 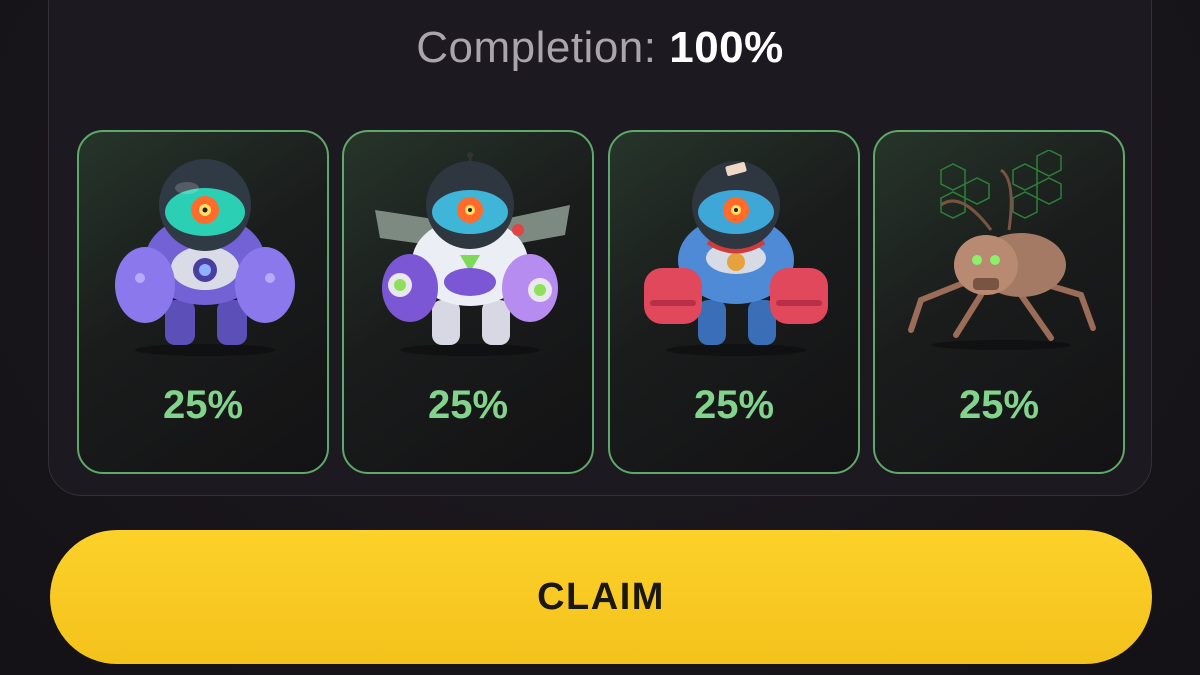 What do you see at coordinates (1002, 250) in the screenshot?
I see `bug-icon` at bounding box center [1002, 250].